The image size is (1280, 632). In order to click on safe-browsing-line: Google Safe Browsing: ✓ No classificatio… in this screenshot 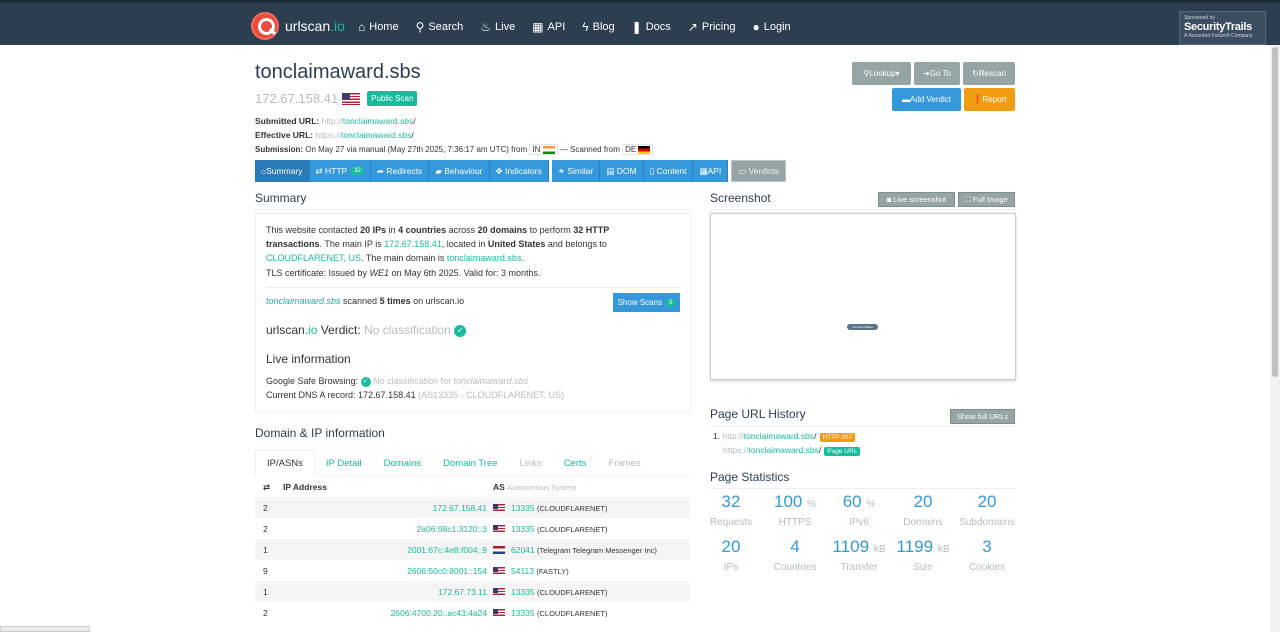, I will do `click(397, 381)`.